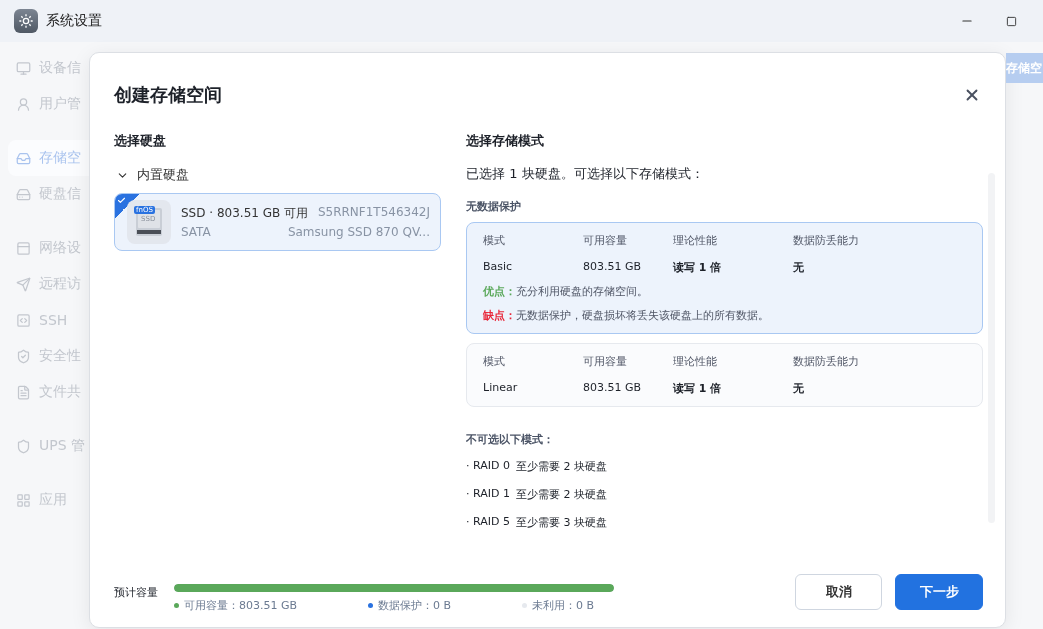 The image size is (1043, 629). Describe the element at coordinates (501, 388) in the screenshot. I see `mode-value: Linear` at that location.